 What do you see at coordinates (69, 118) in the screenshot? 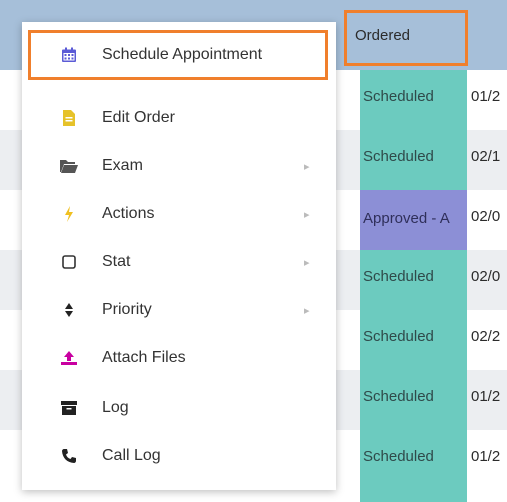
I see `document-icon` at bounding box center [69, 118].